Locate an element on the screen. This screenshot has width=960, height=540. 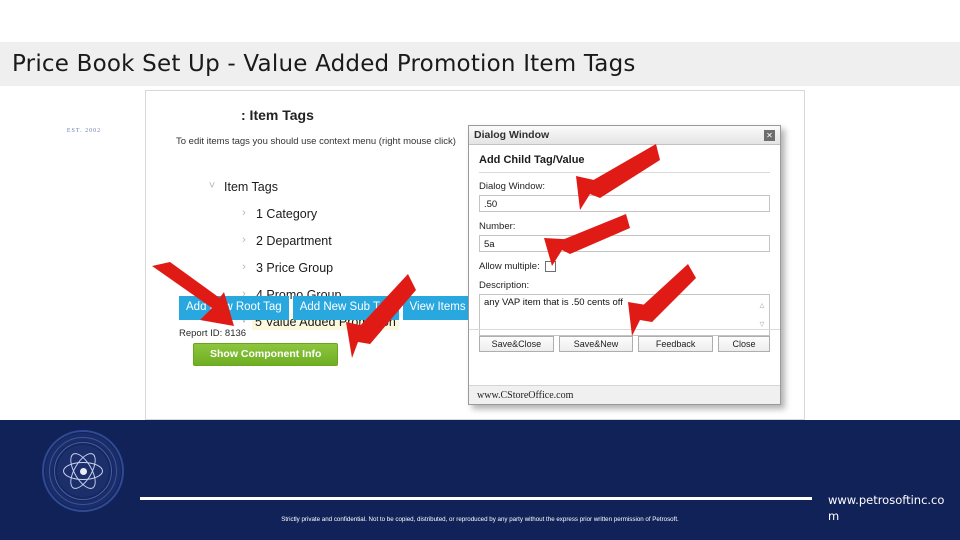
tree-item-item-tags: ˅ Item Tags is located at coordinates (349, 186).